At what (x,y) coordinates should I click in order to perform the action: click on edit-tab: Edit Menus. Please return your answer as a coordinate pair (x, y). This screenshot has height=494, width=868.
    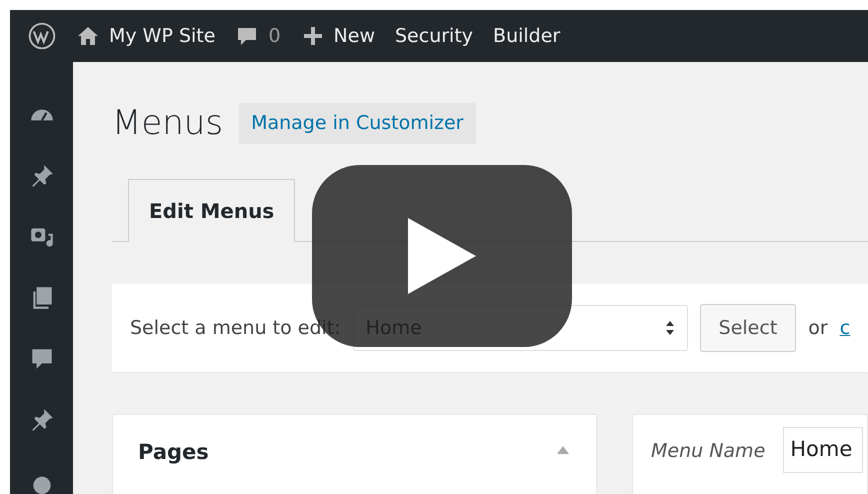
    Looking at the image, I should click on (212, 210).